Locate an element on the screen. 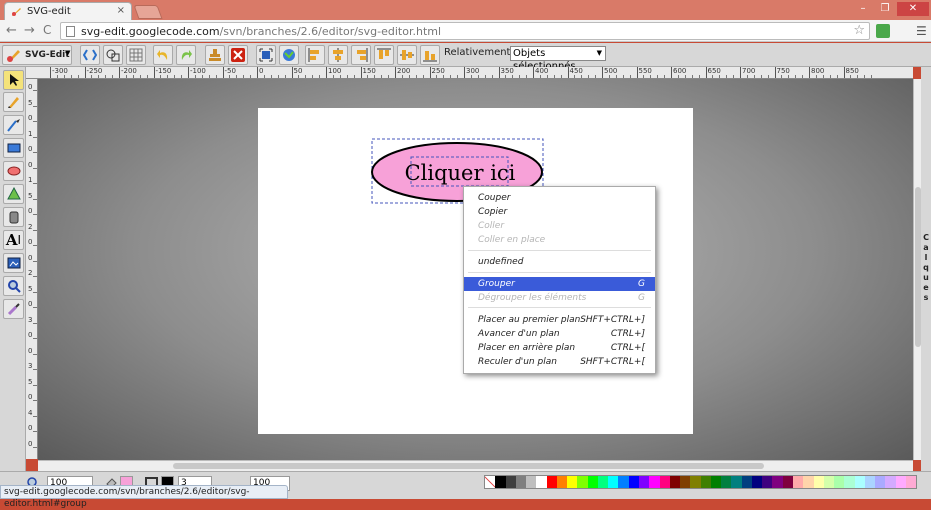  vertical-scrollbar is located at coordinates (917, 269).